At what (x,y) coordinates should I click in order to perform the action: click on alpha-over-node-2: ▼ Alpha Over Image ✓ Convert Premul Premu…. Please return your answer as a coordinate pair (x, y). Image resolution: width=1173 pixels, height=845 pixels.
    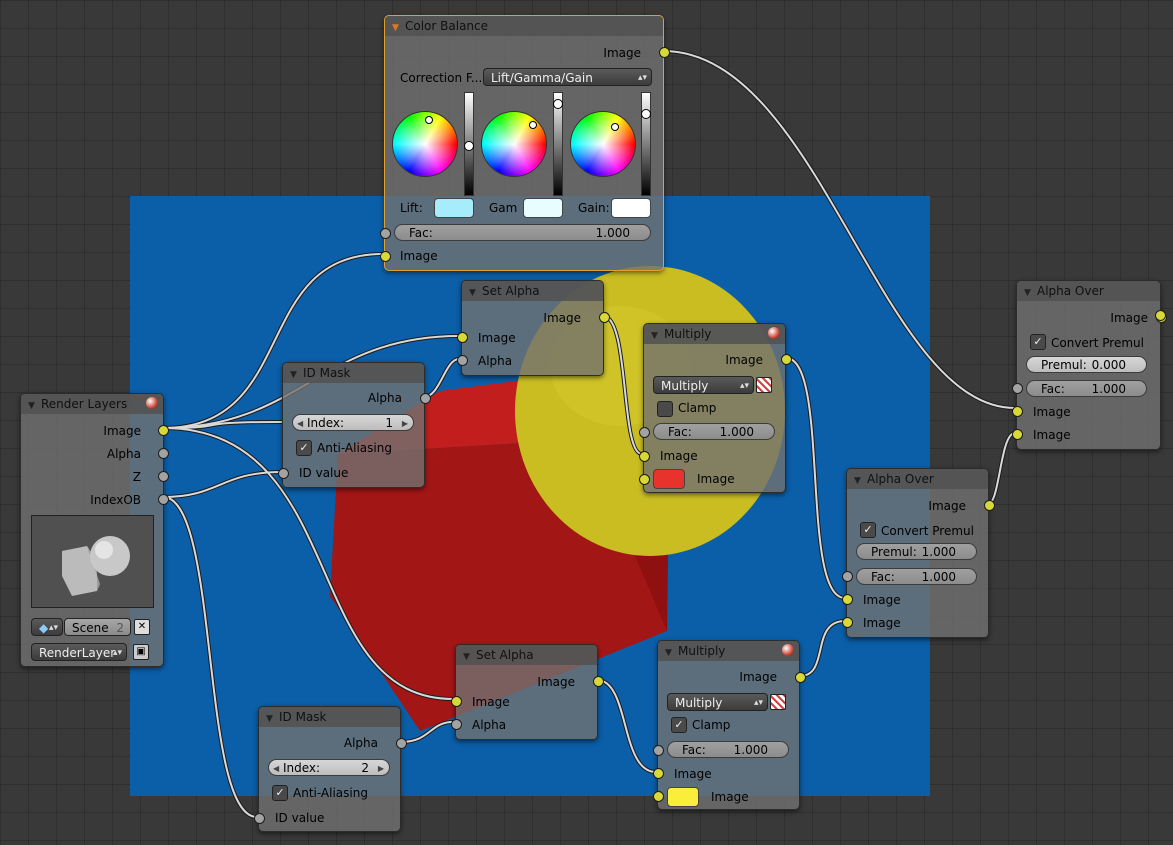
    Looking at the image, I should click on (918, 553).